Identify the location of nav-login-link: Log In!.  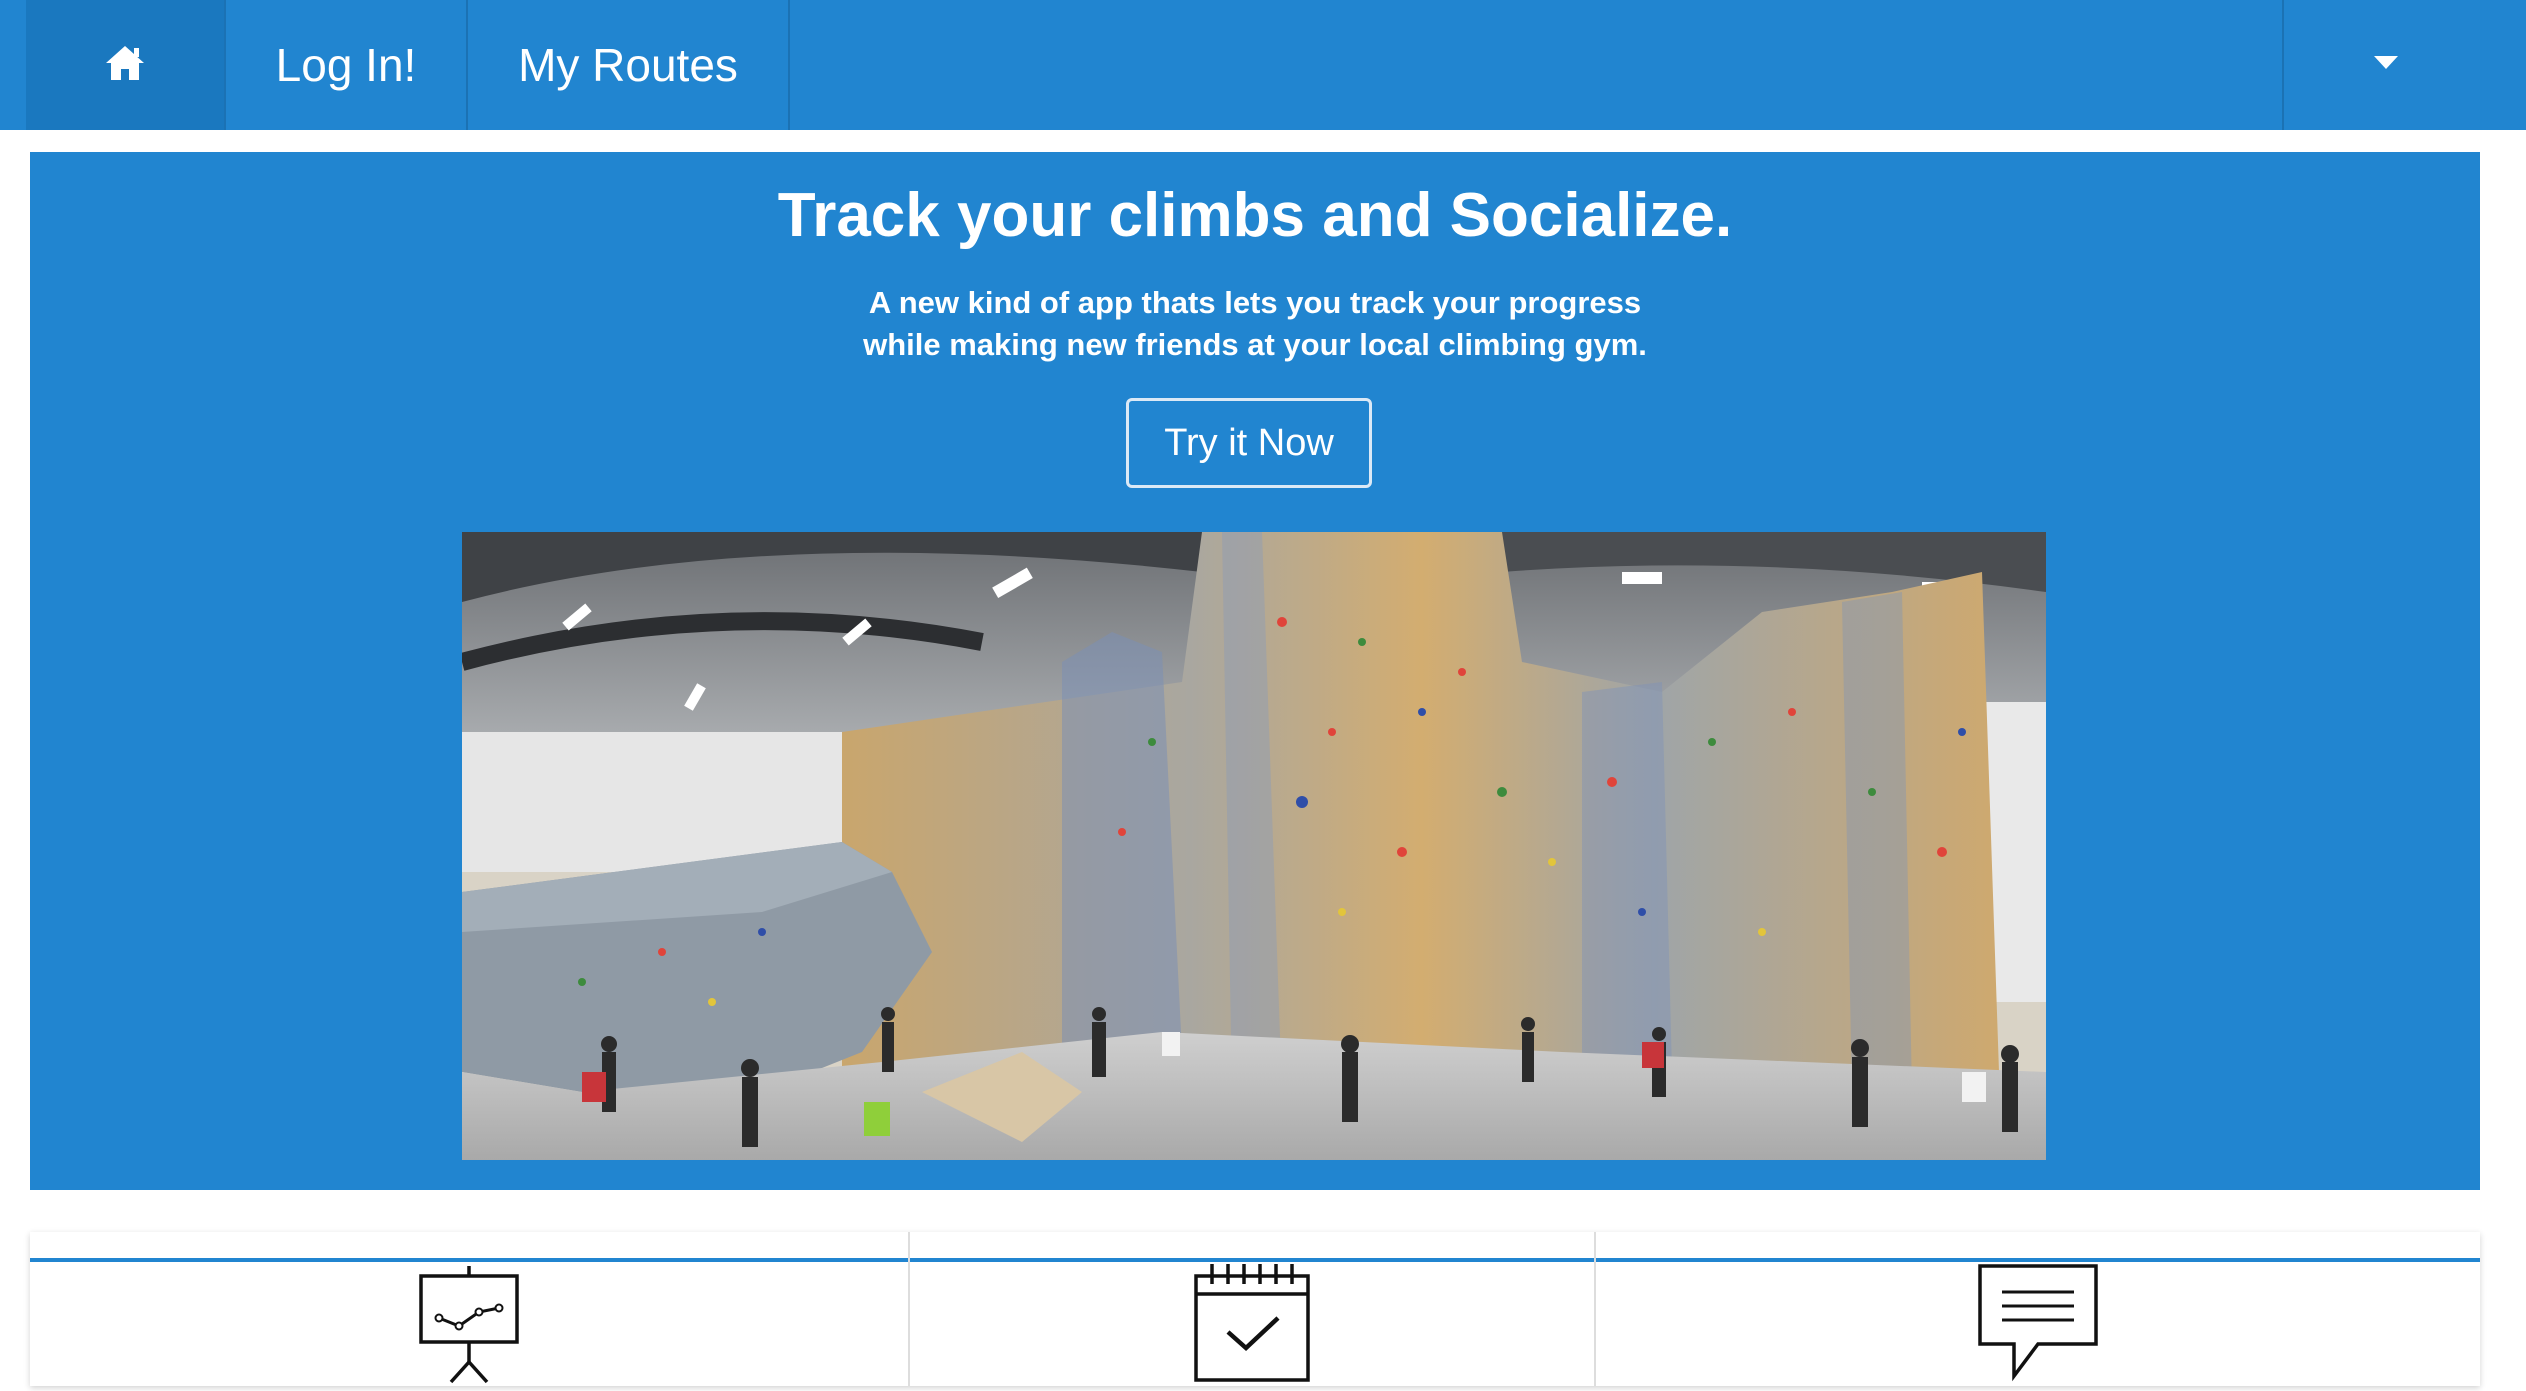
(347, 65).